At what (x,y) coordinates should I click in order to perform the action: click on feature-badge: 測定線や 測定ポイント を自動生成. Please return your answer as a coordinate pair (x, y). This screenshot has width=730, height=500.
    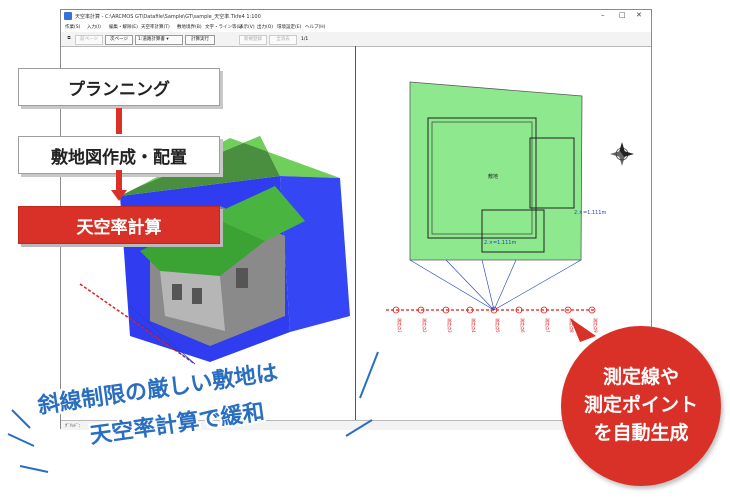
    Looking at the image, I should click on (641, 406).